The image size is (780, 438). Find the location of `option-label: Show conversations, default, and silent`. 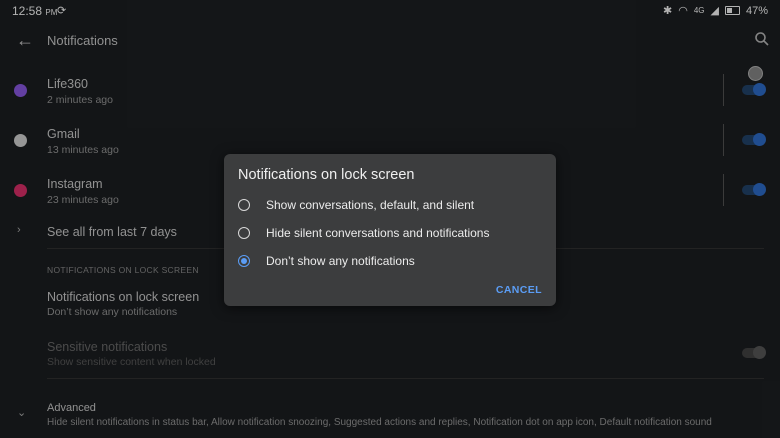

option-label: Show conversations, default, and silent is located at coordinates (370, 205).